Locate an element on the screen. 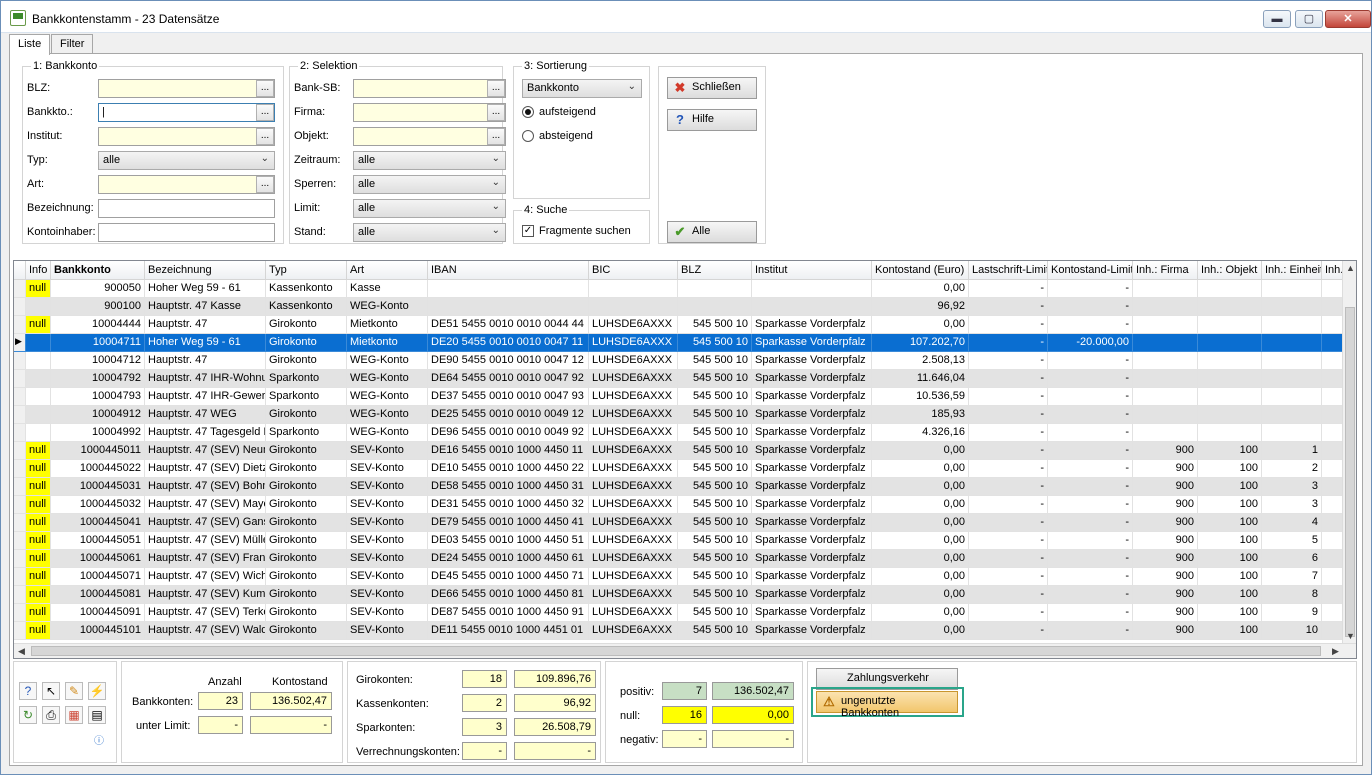  scroll-right-icon: ▶ is located at coordinates (1335, 651).